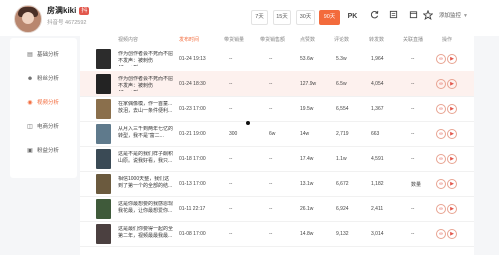 This screenshot has height=255, width=499. I want to click on share-count: 1,964, so click(377, 59).